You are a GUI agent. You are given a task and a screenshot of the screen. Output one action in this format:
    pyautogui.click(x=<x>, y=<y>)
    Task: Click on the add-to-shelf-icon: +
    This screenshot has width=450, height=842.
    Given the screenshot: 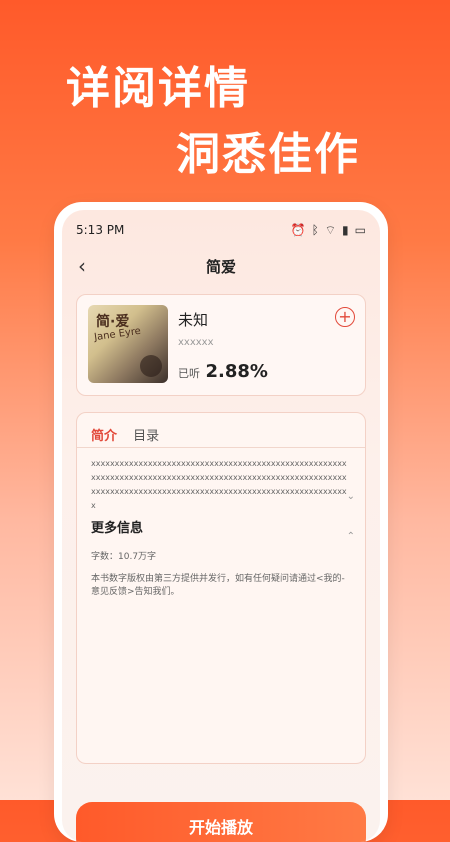 What is the action you would take?
    pyautogui.click(x=345, y=317)
    